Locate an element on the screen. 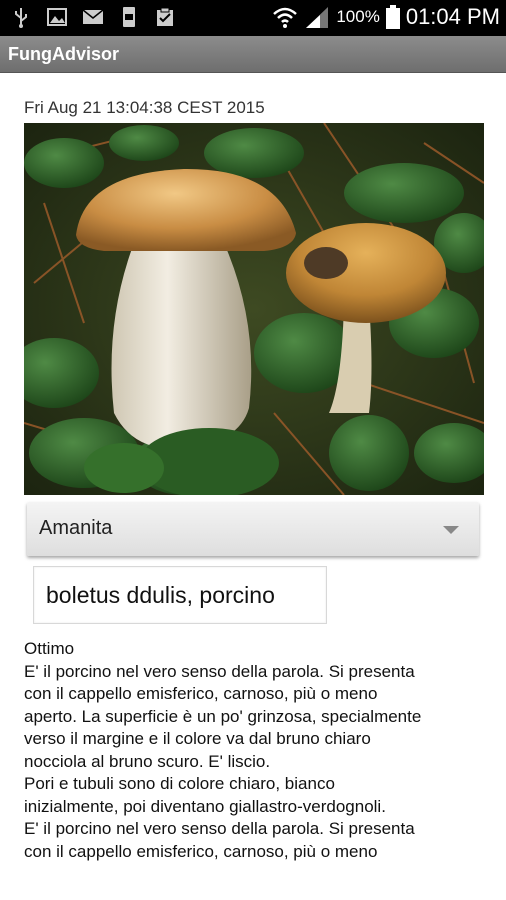 The height and width of the screenshot is (900, 506). description-line: Ottimo is located at coordinates (49, 648).